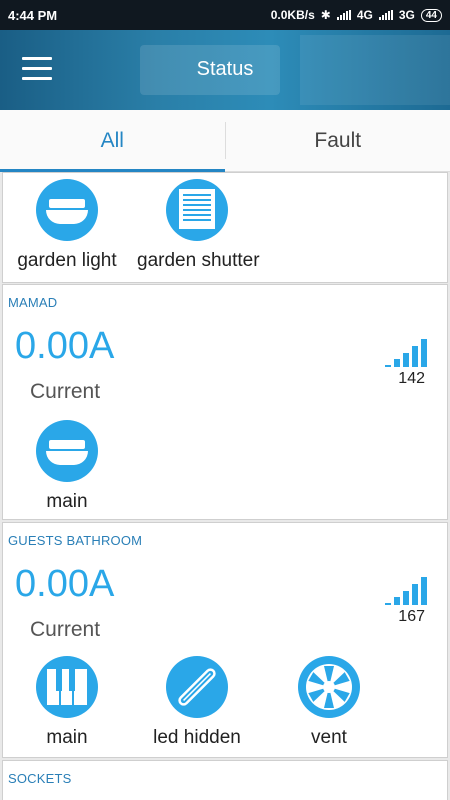 Image resolution: width=450 pixels, height=800 pixels. Describe the element at coordinates (406, 15) in the screenshot. I see `network-type-2: 3G` at that location.